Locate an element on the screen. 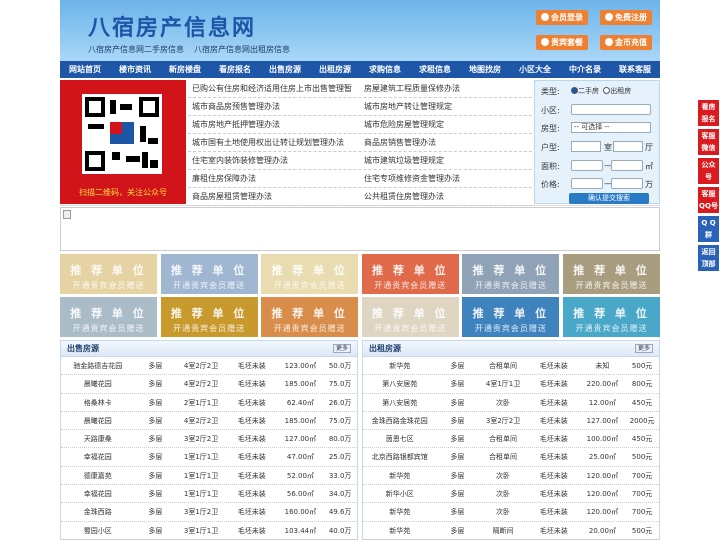 Image resolution: width=720 pixels, height=540 pixels. nav-item-5: 出租房源 is located at coordinates (335, 69).